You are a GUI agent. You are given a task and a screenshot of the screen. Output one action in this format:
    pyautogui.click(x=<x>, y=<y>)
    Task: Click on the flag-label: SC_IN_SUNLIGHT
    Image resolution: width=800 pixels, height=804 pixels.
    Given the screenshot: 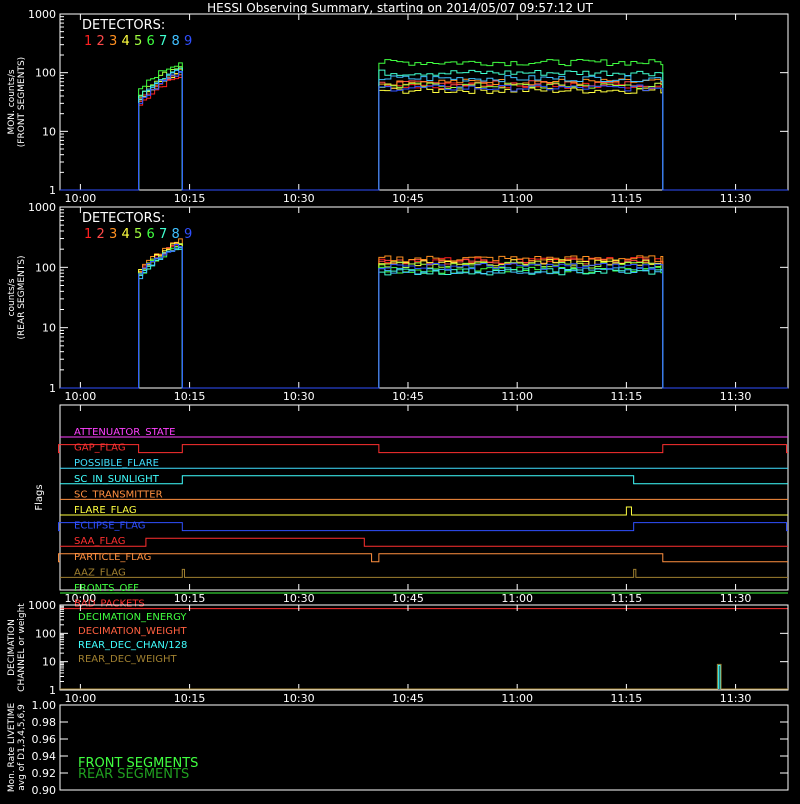 What is the action you would take?
    pyautogui.click(x=117, y=479)
    